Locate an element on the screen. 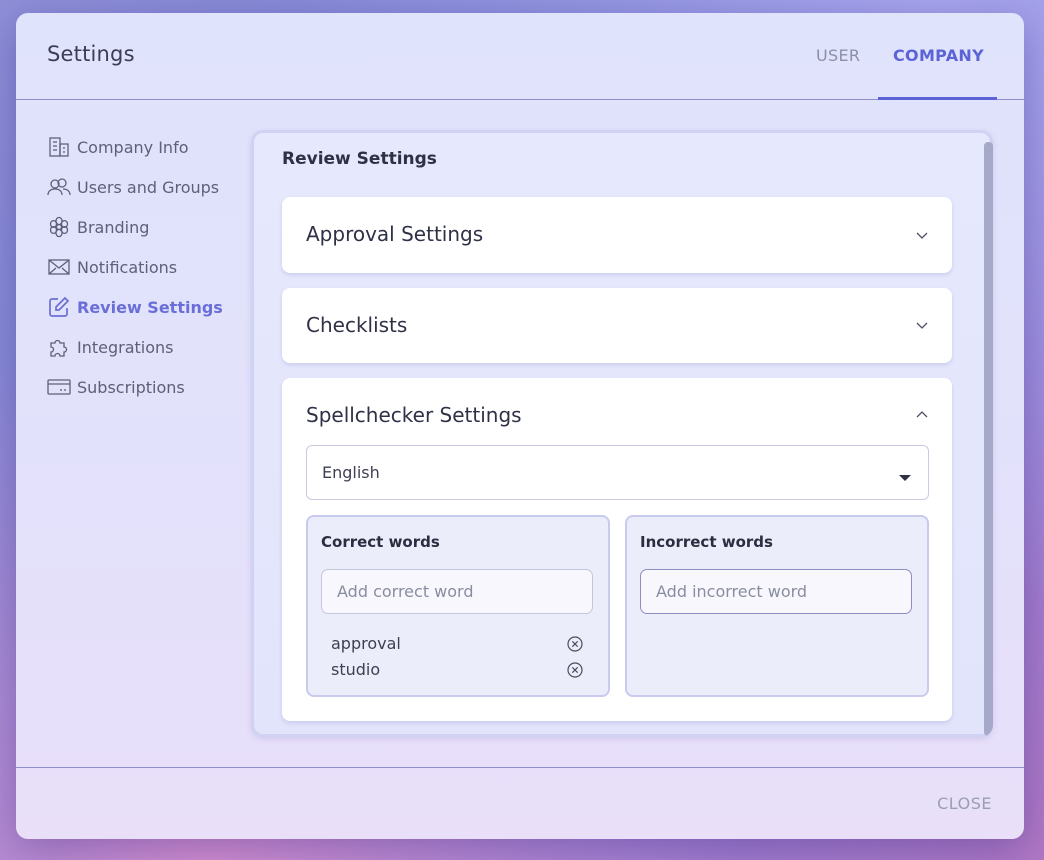 This screenshot has height=860, width=1044. sidebar-item-branding: Branding is located at coordinates (147, 227).